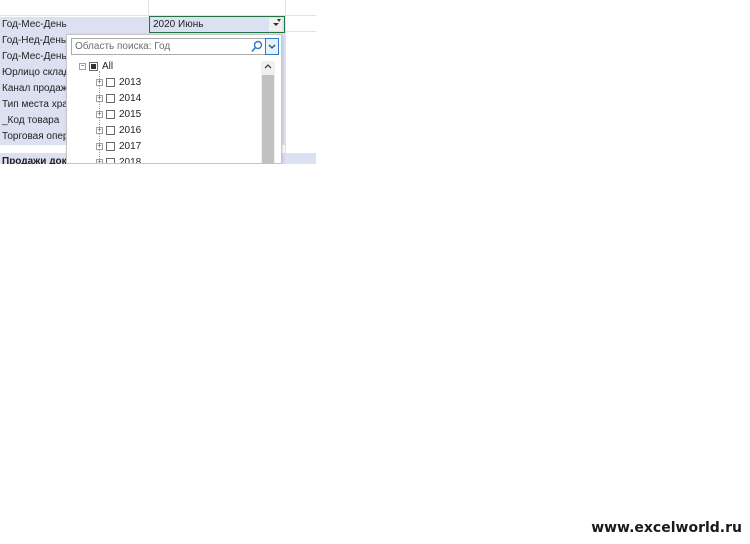  Describe the element at coordinates (130, 114) in the screenshot. I see `tree-item-label: 2015` at that location.